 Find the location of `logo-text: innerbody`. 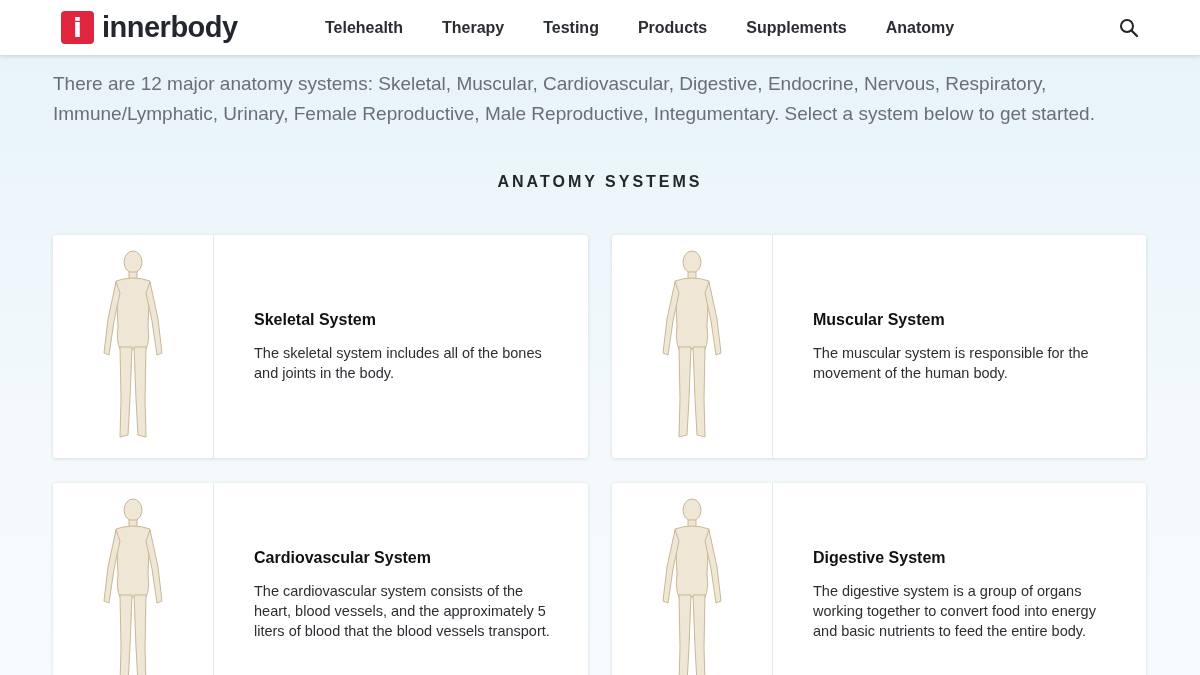

logo-text: innerbody is located at coordinates (170, 27).